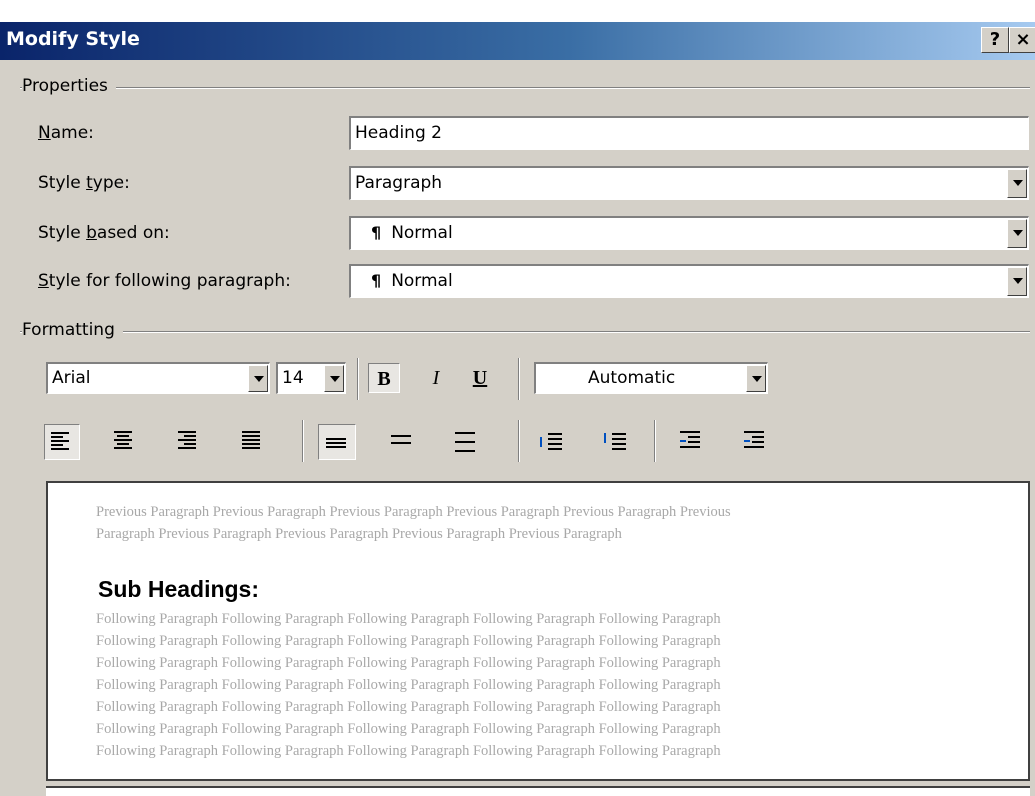  Describe the element at coordinates (1022, 40) in the screenshot. I see `close-button: ×` at that location.